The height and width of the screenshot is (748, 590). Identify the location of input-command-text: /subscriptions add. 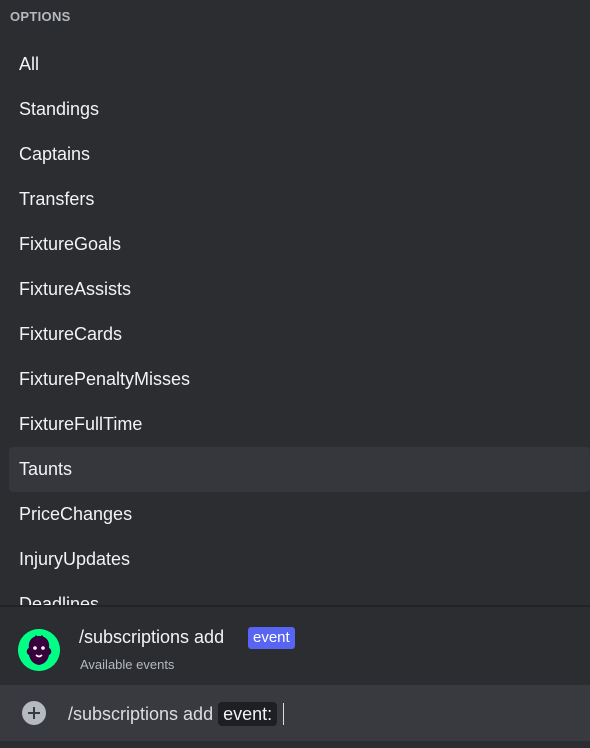
(141, 713).